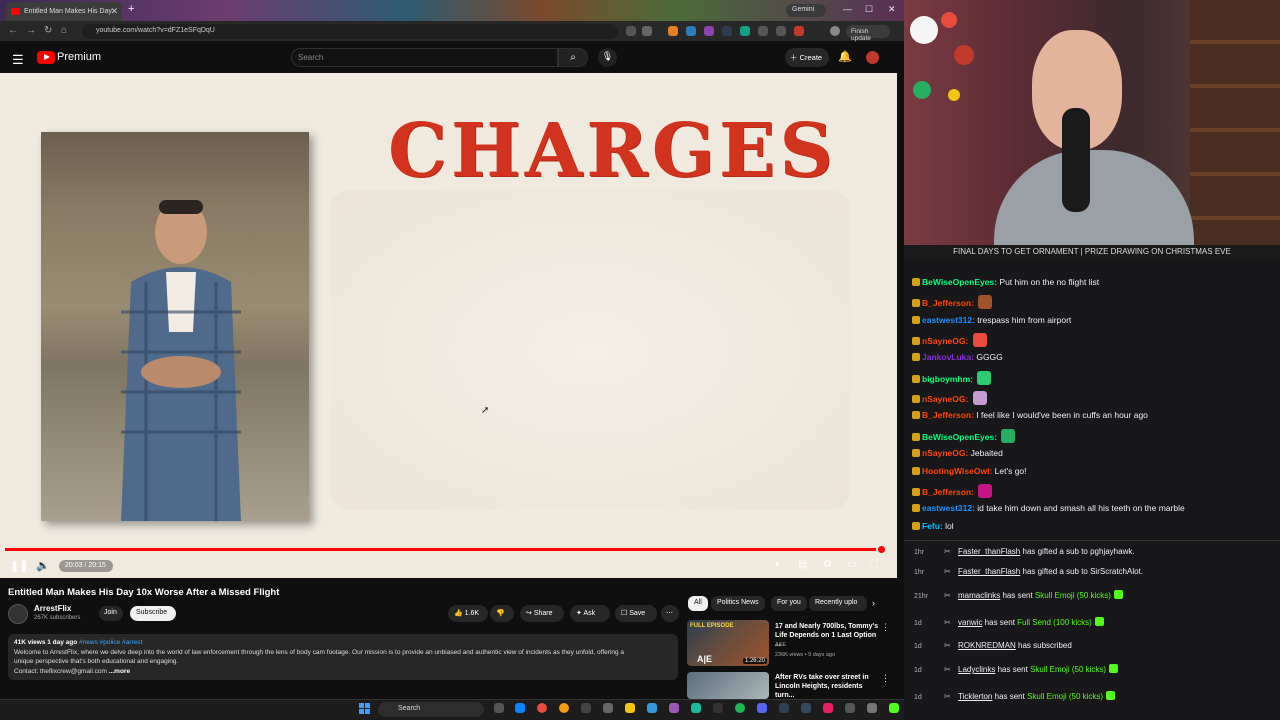 This screenshot has height=720, width=1280. I want to click on address-bar: youtube.com/watch?v=dFZ1eSFqDqU, so click(350, 31).